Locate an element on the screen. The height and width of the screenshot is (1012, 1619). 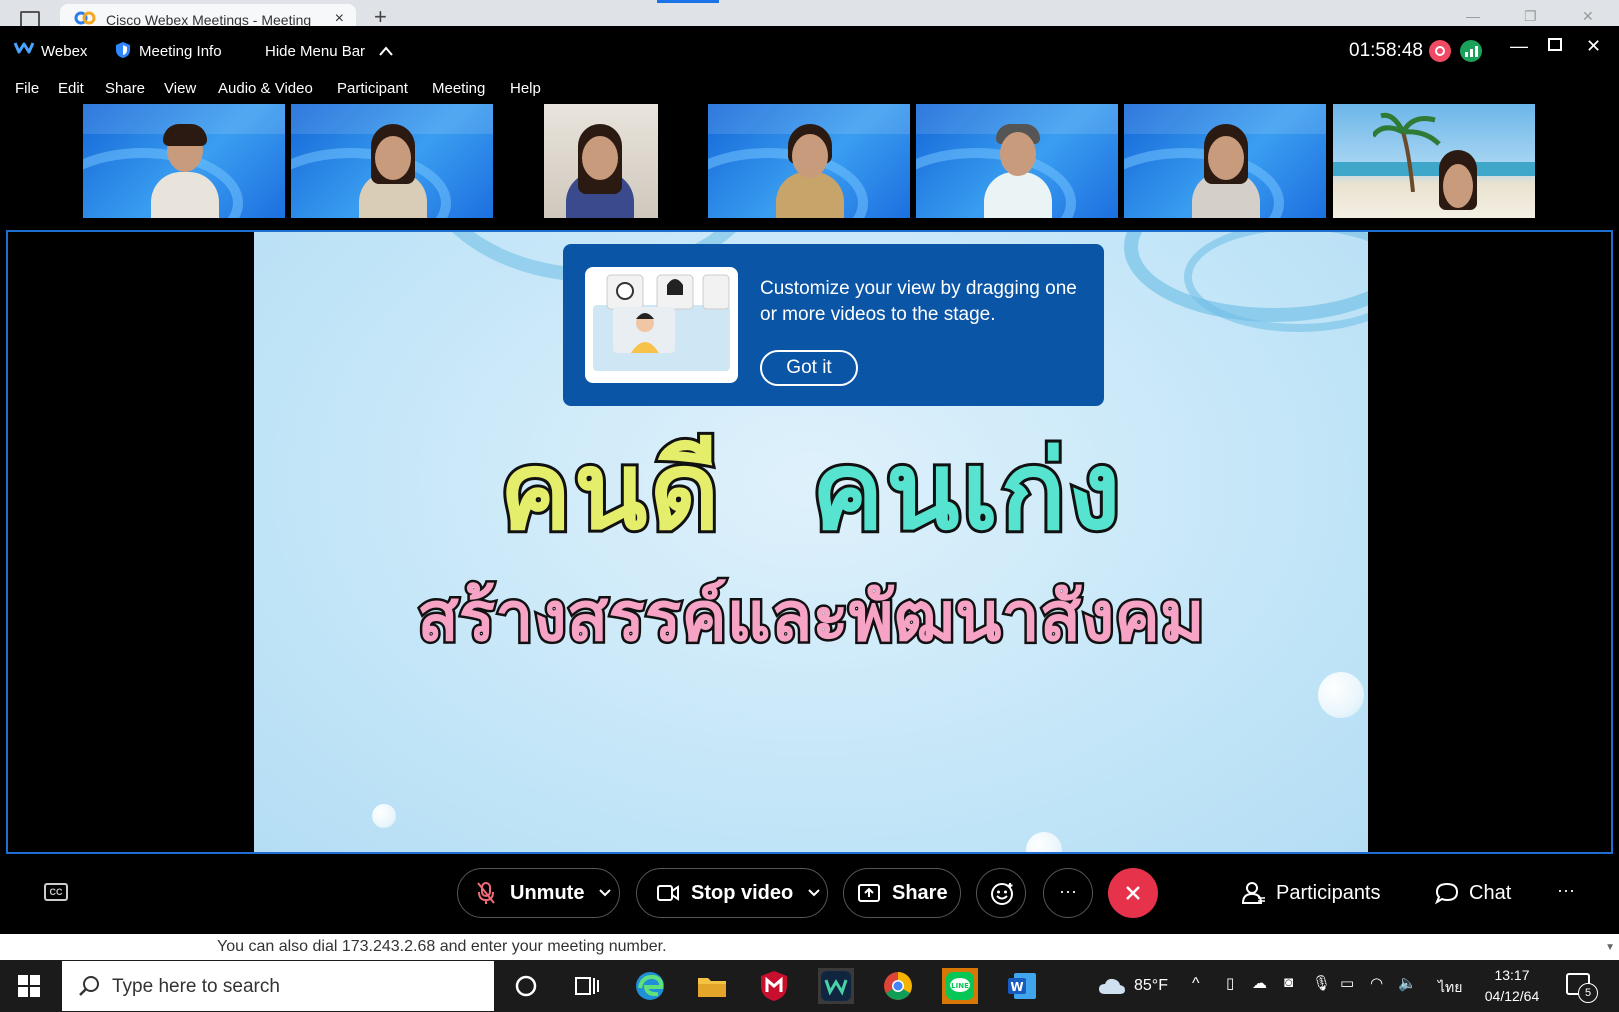
slide-headline: คนดี คนเก่ง is located at coordinates (811, 490).